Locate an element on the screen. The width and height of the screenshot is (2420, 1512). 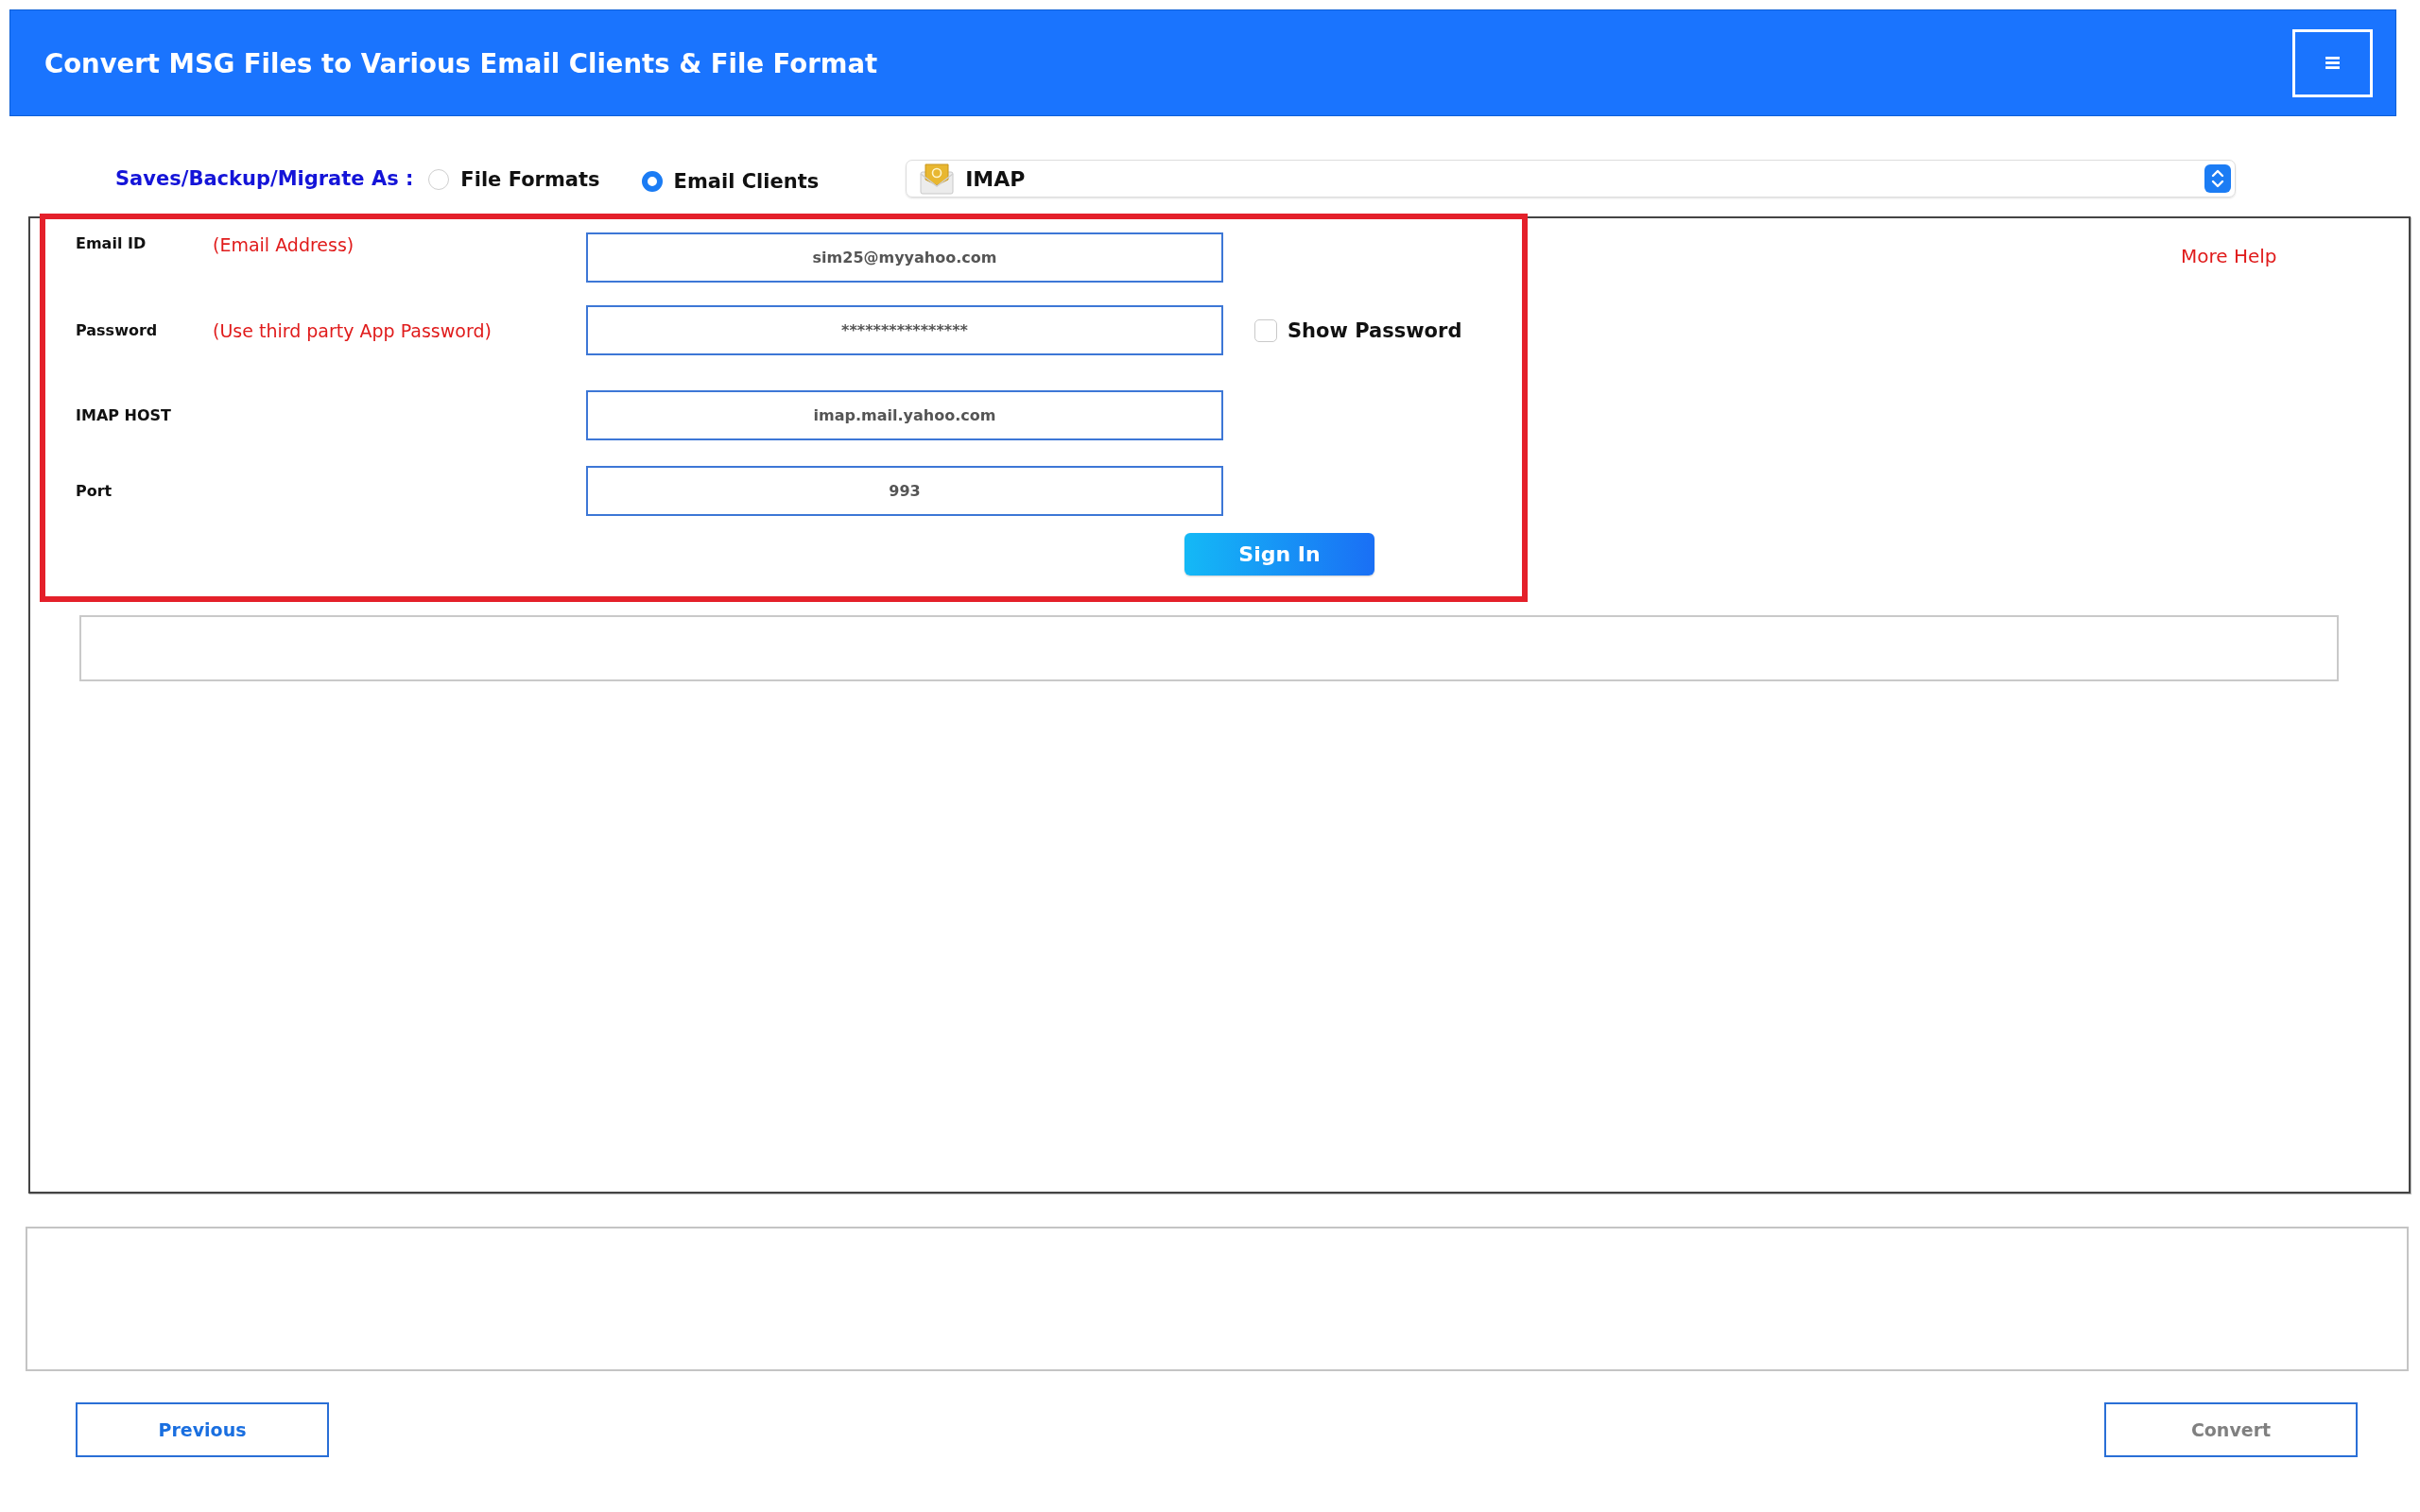
field-label: Email ID is located at coordinates (111, 243).